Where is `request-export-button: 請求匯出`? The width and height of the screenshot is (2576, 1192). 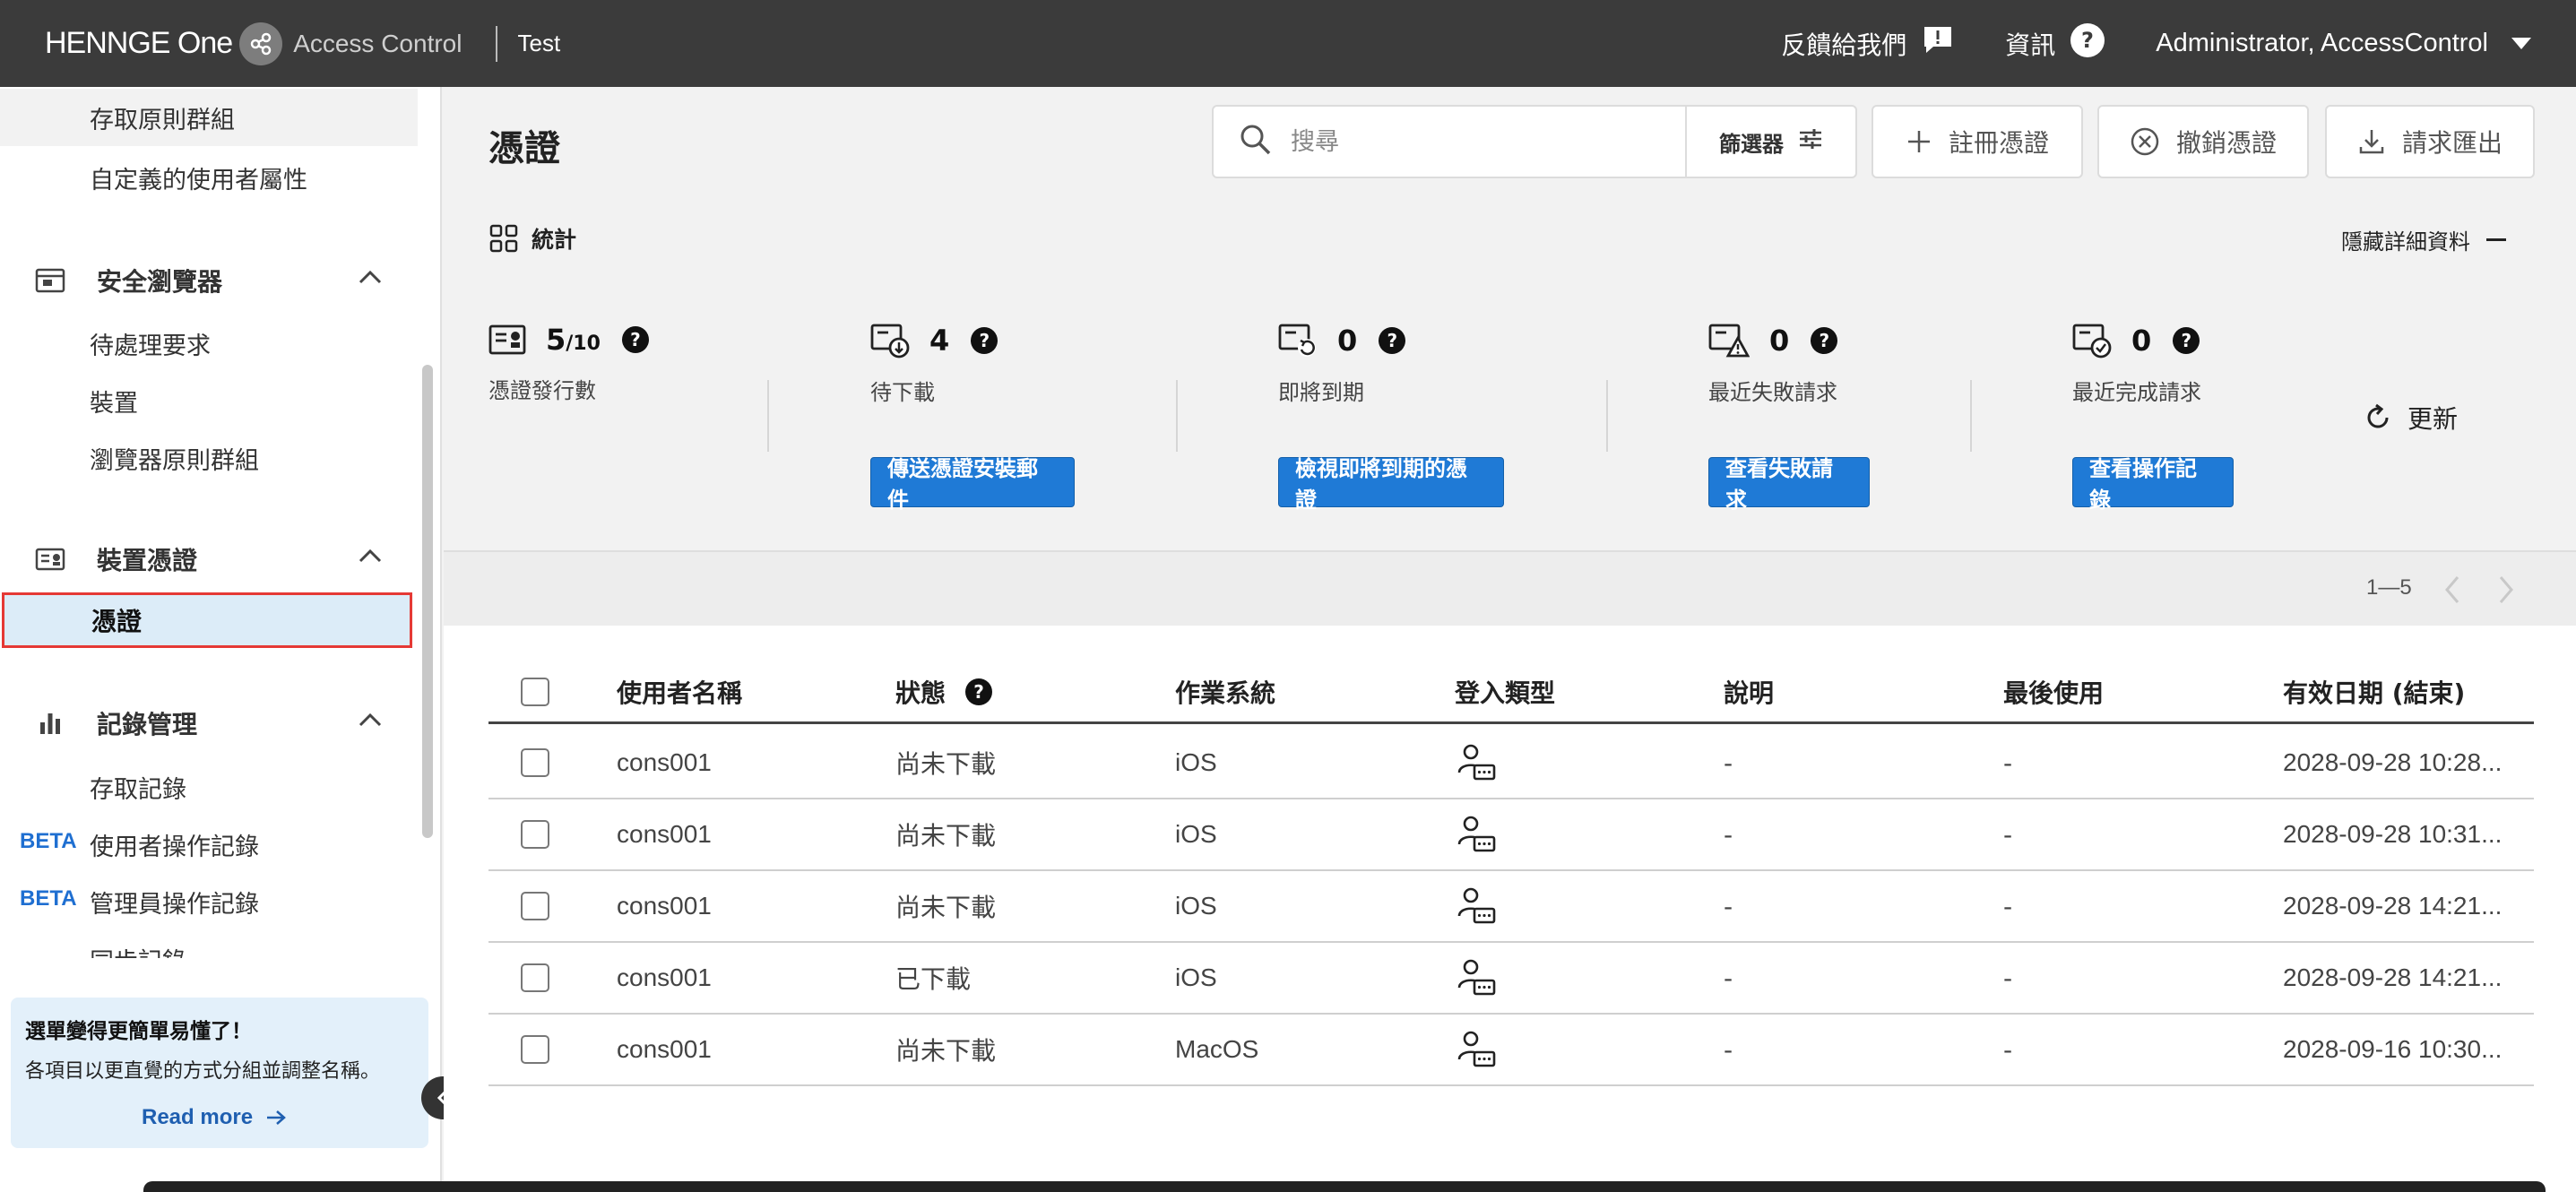
request-export-button: 請求匯出 is located at coordinates (2430, 141).